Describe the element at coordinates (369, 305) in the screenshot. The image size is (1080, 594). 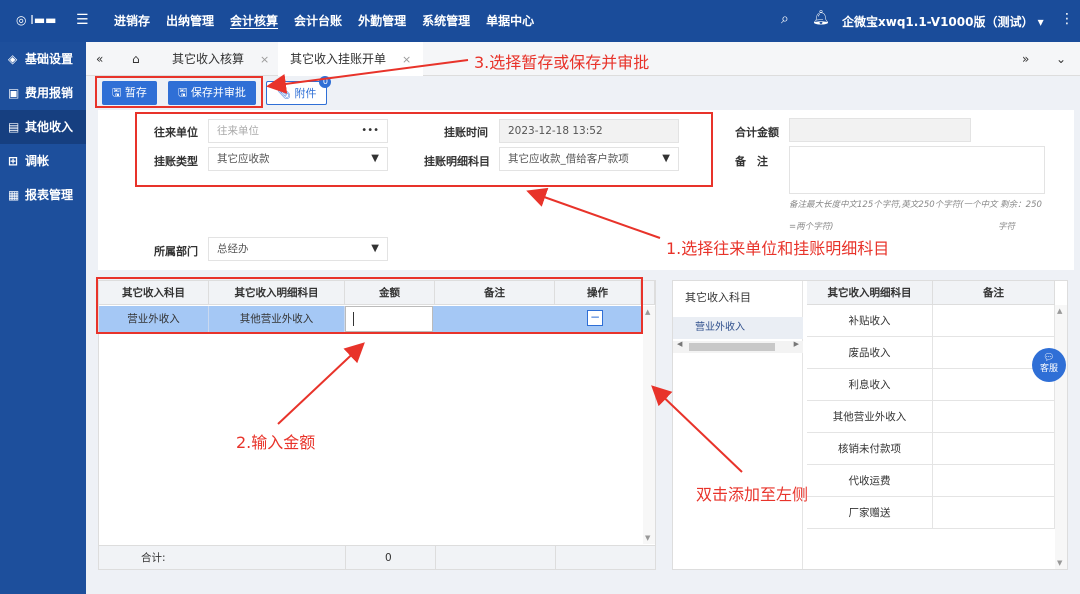
I see `annotation-box-row` at that location.